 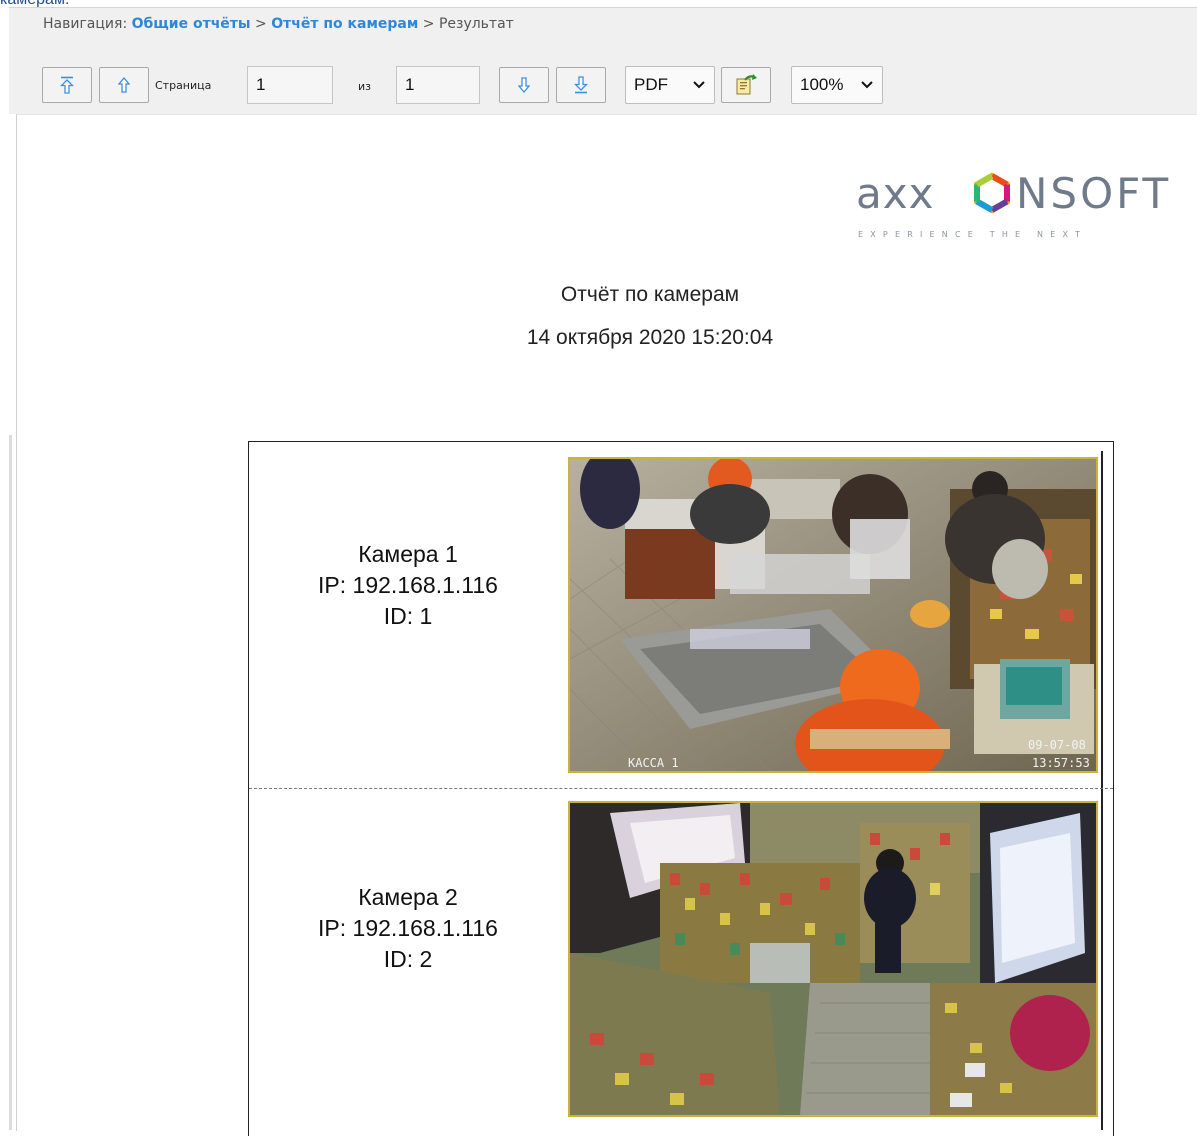 I want to click on report-title: Отчёт по камерам, so click(x=650, y=294).